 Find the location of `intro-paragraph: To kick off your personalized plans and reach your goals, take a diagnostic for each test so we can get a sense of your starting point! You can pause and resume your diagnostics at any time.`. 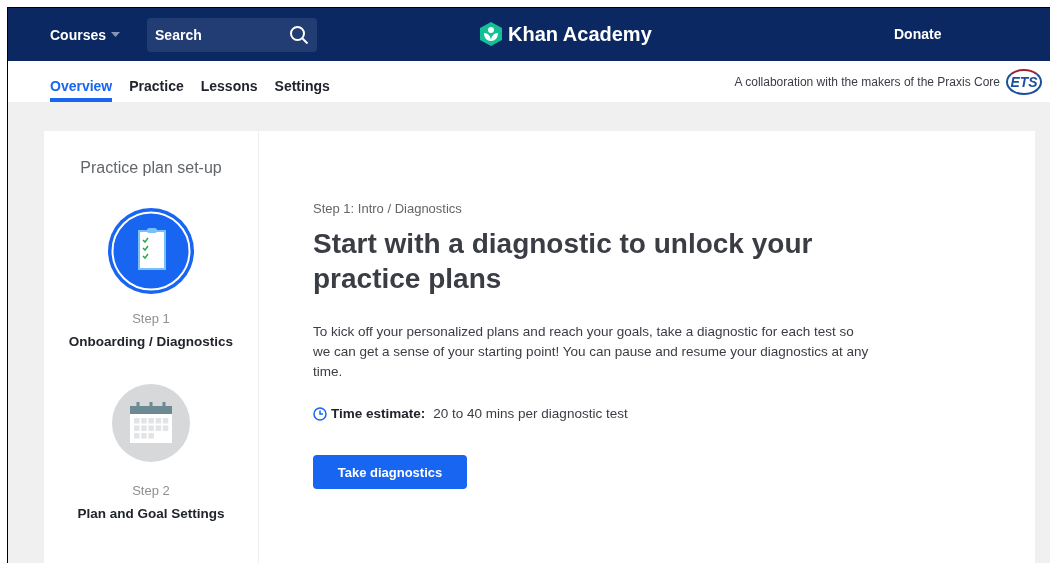

intro-paragraph: To kick off your personalized plans and reach your goals, take a diagnostic for each test so we can get a sense of your starting point! You can pause and resume your diagnostics at any time. is located at coordinates (591, 352).